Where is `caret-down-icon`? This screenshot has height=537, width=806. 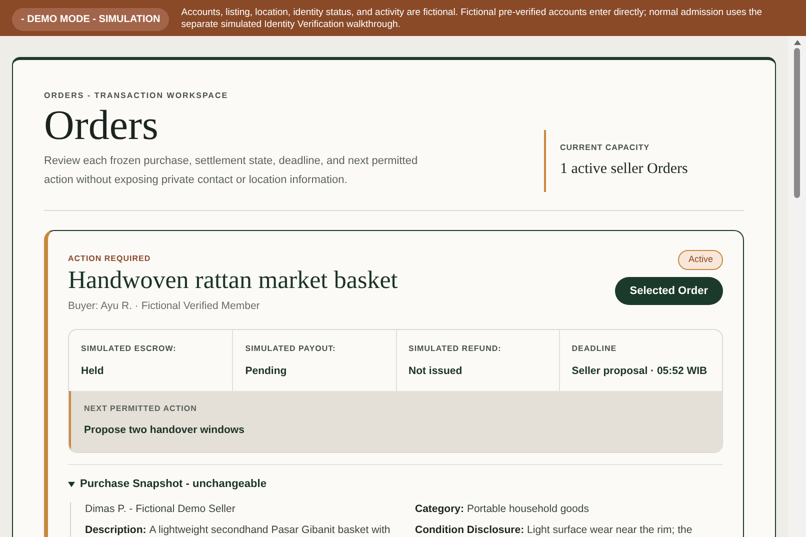
caret-down-icon is located at coordinates (71, 484).